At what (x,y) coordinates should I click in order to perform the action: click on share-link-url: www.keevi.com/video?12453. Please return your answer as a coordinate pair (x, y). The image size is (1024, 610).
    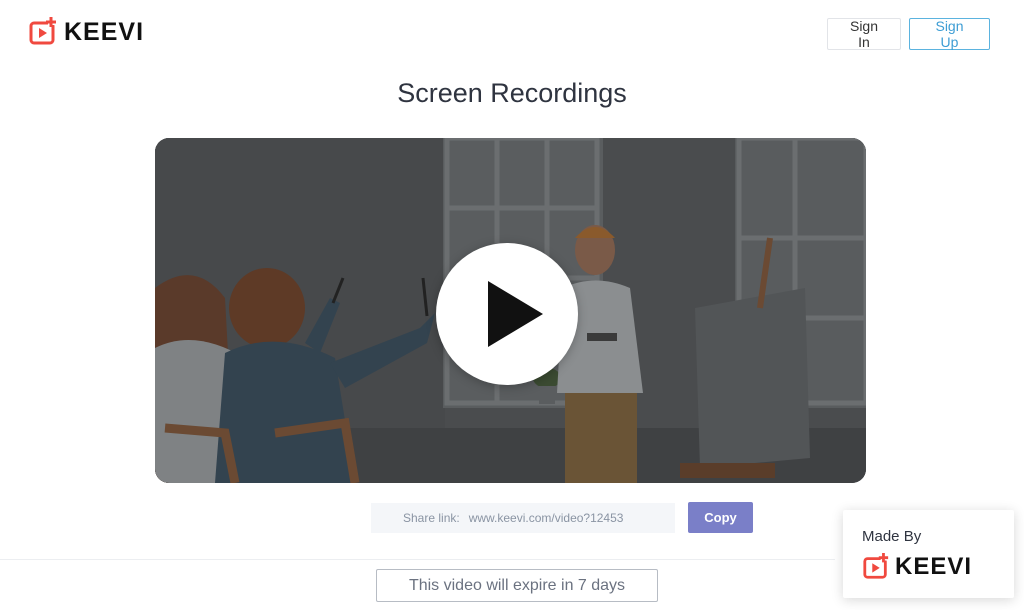
    Looking at the image, I should click on (546, 518).